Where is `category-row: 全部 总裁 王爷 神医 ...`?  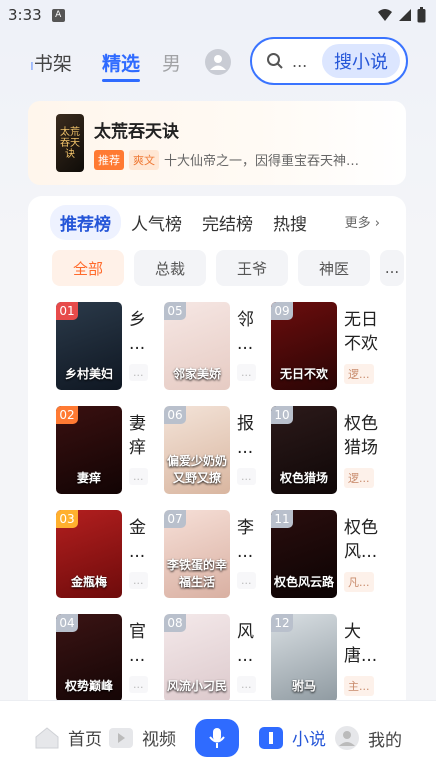
category-row: 全部 总裁 王爷 神医 ... is located at coordinates (228, 268).